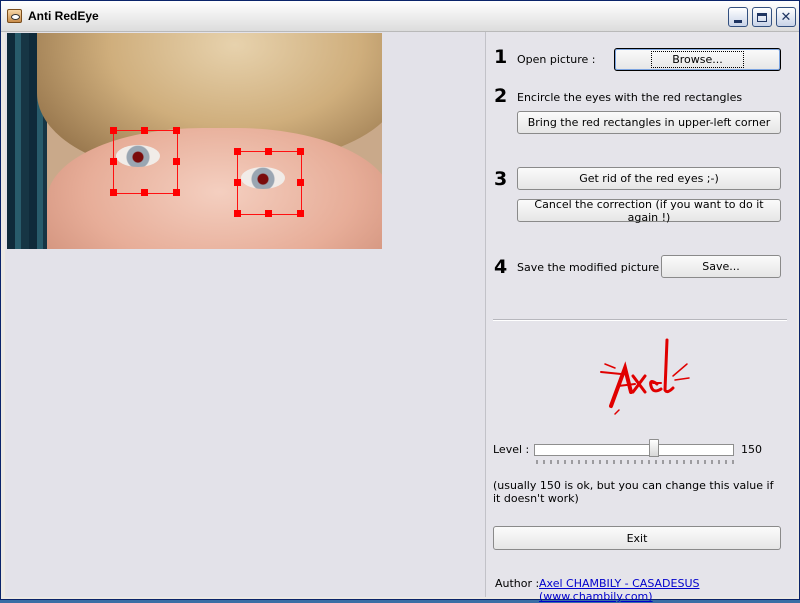 The image size is (800, 603). I want to click on fix-red-eyes-button: Get rid of the red eyes ;-), so click(649, 178).